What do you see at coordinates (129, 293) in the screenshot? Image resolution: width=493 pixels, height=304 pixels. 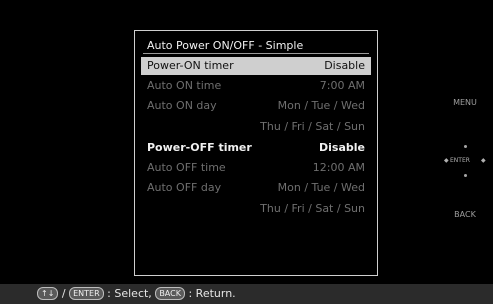 I see `help-select-text: : Select,` at bounding box center [129, 293].